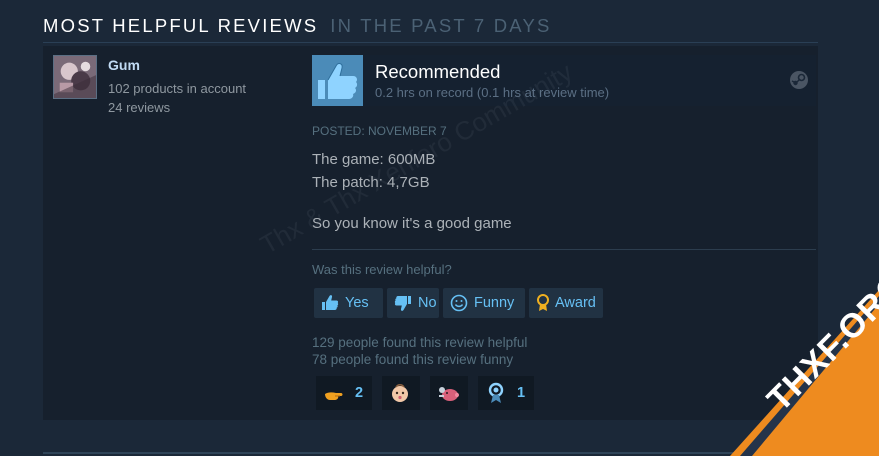  I want to click on vote-funny-button: Funny, so click(484, 303).